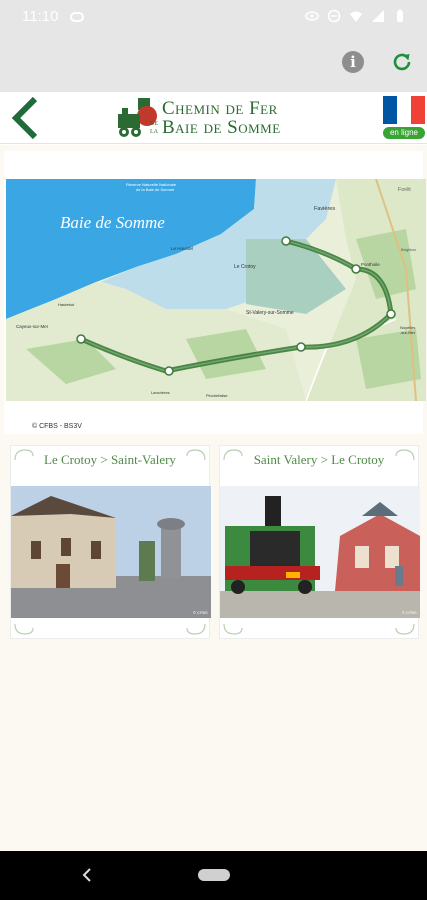  I want to click on wifi-icon, so click(356, 16).